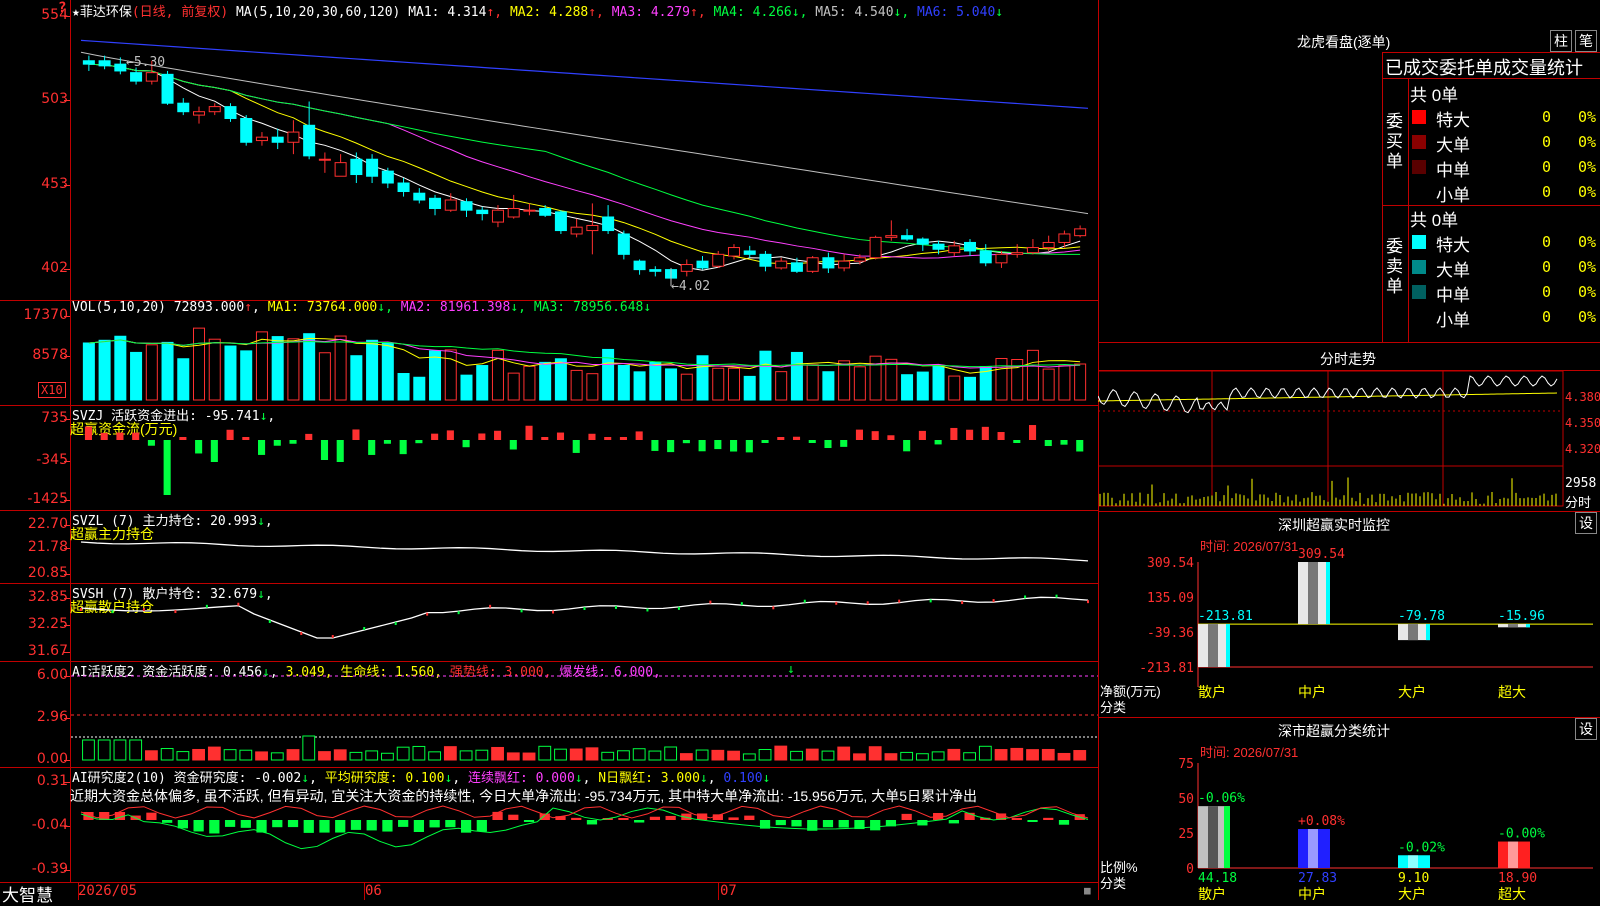  Describe the element at coordinates (1313, 593) in the screenshot. I see `sz-bar-shade` at that location.